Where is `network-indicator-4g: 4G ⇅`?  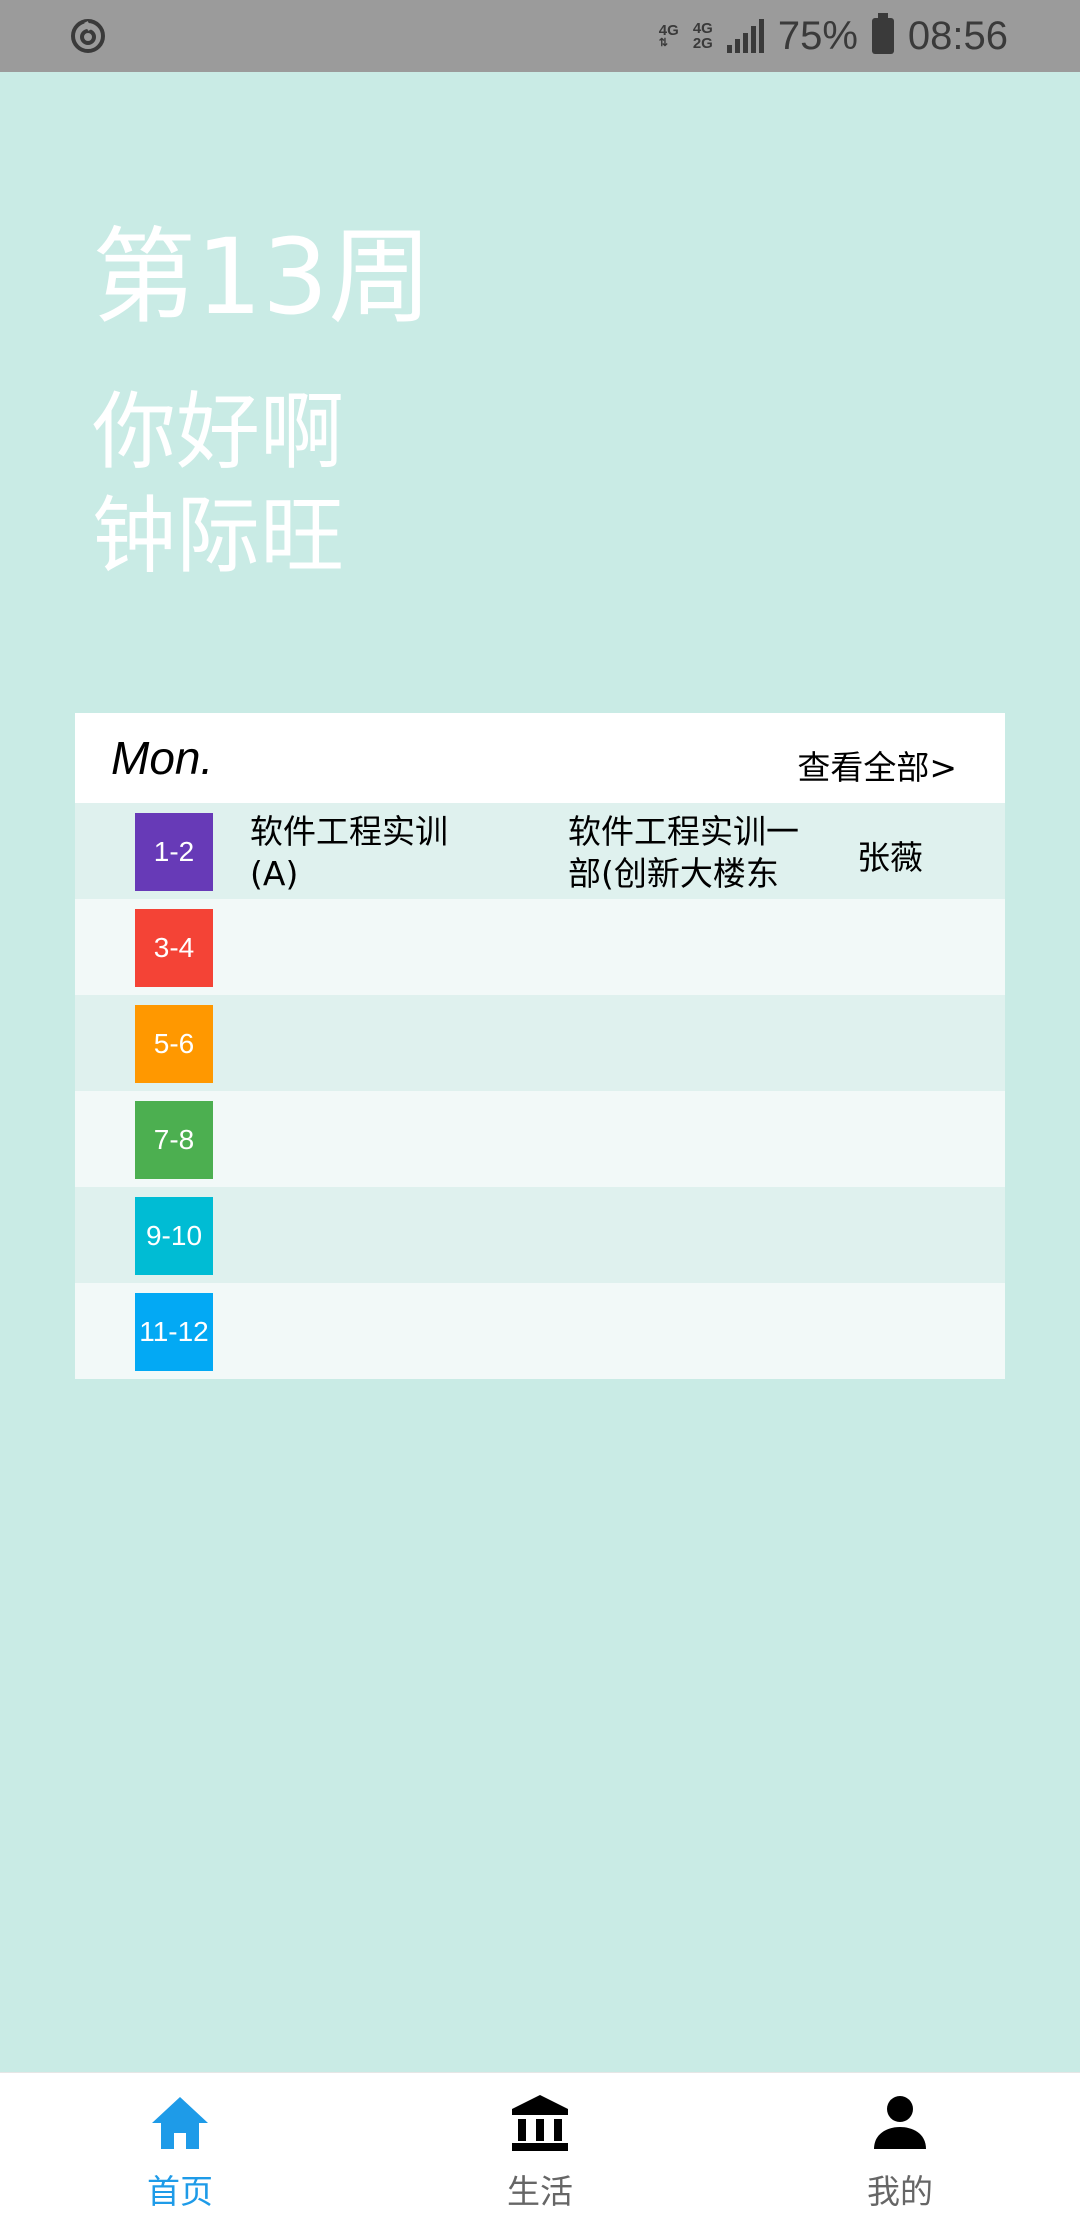 network-indicator-4g: 4G ⇅ is located at coordinates (668, 35).